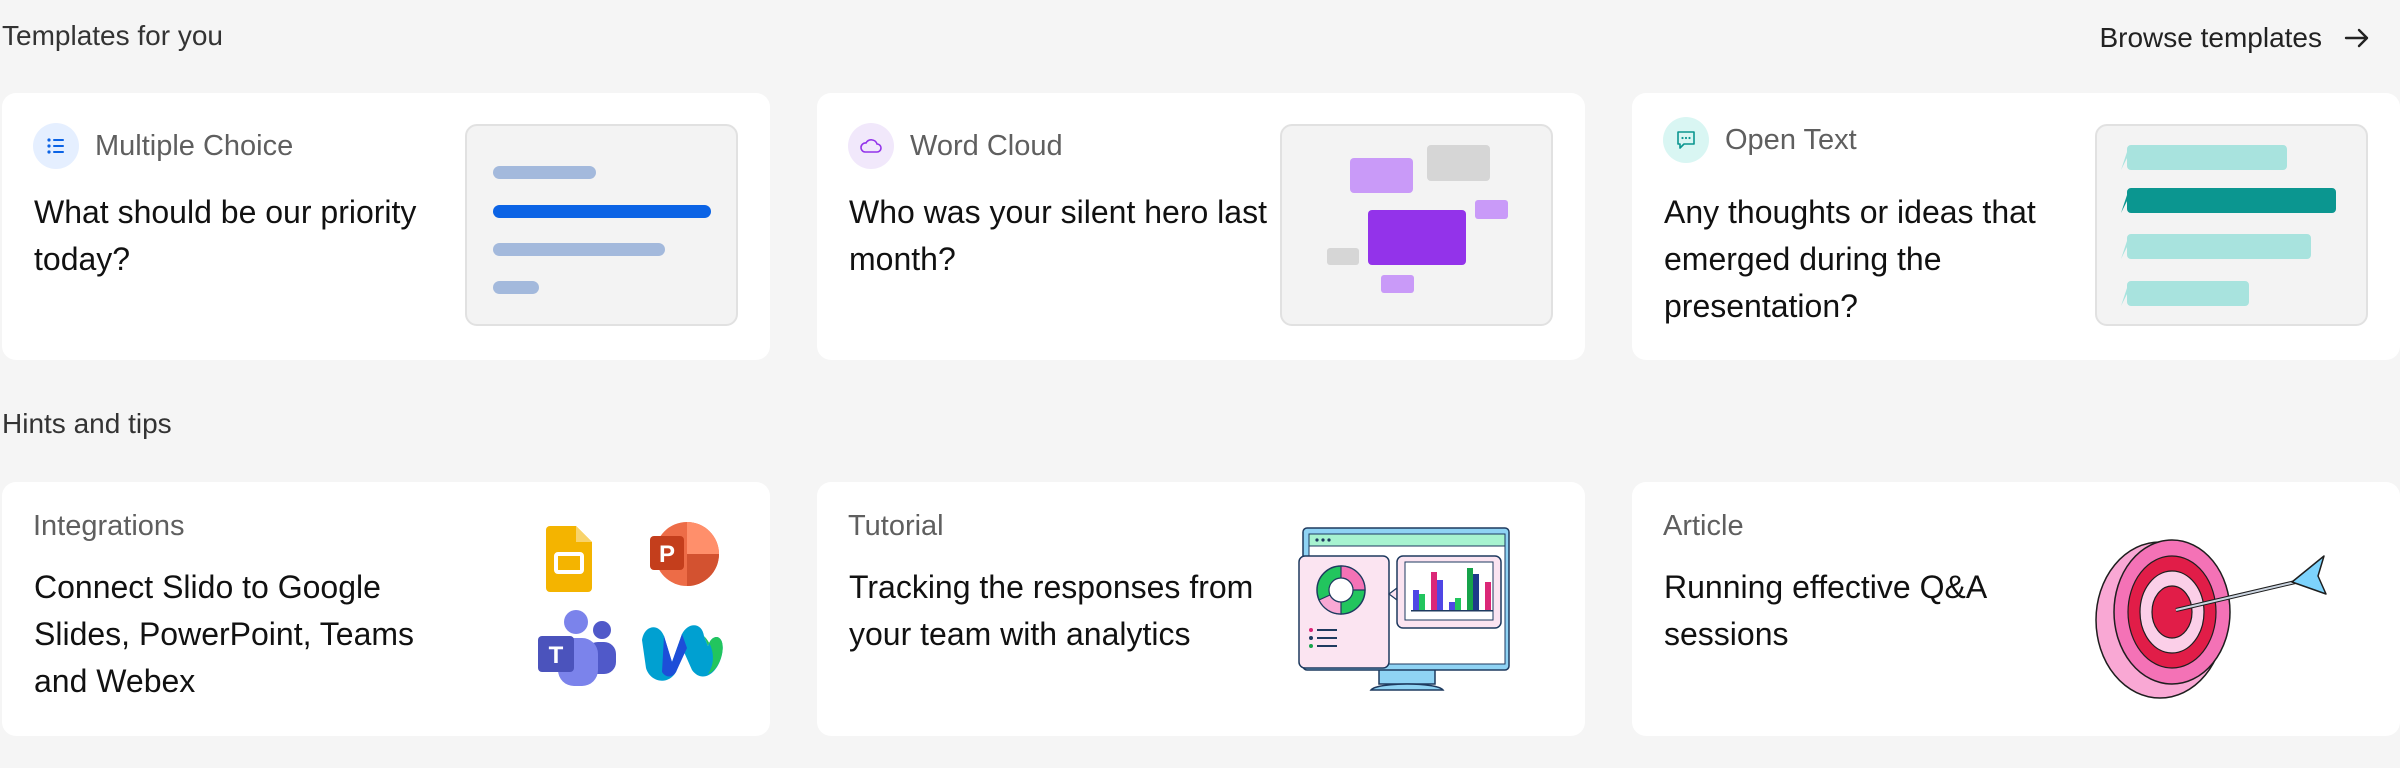 The width and height of the screenshot is (2400, 768). Describe the element at coordinates (56, 146) in the screenshot. I see `list-icon` at that location.